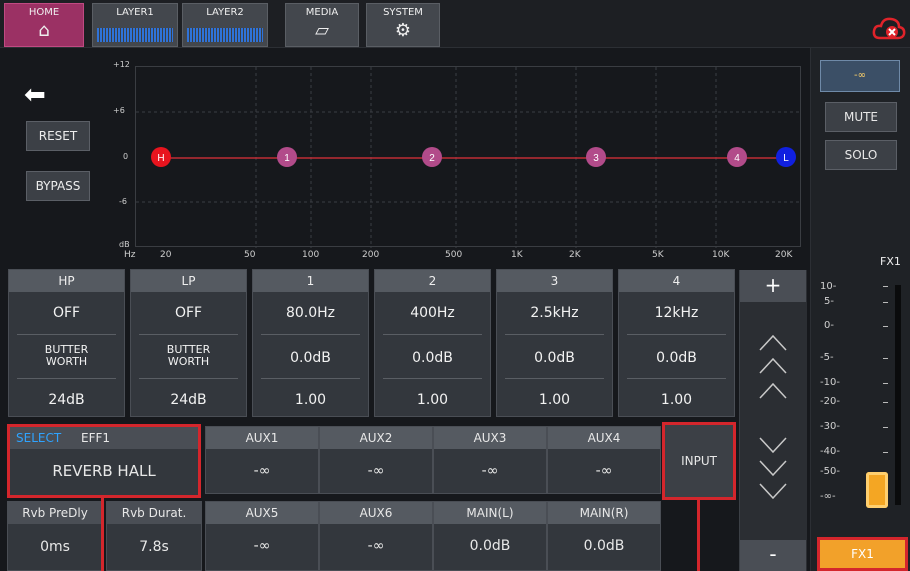 Image resolution: width=910 pixels, height=571 pixels. What do you see at coordinates (554, 313) in the screenshot?
I see `band-3-freq: 2.5kHz` at bounding box center [554, 313].